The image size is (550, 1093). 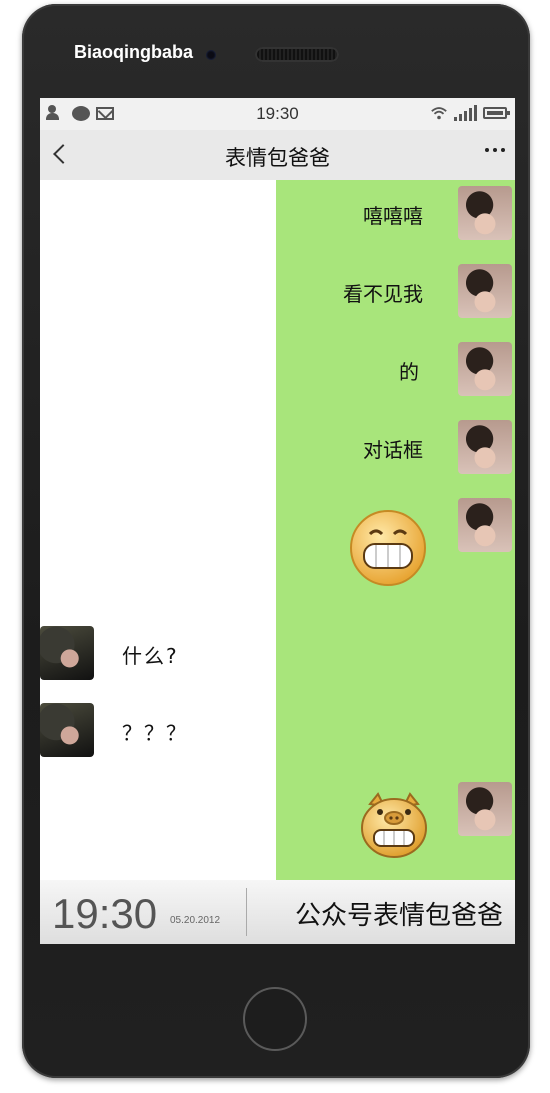 What do you see at coordinates (393, 450) in the screenshot?
I see `message-text: 对话框` at bounding box center [393, 450].